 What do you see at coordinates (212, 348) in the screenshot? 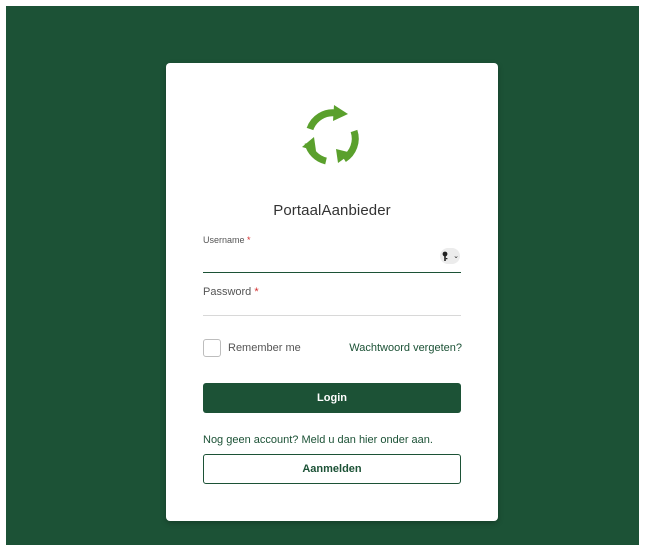
I see `remember-me-checkbox` at bounding box center [212, 348].